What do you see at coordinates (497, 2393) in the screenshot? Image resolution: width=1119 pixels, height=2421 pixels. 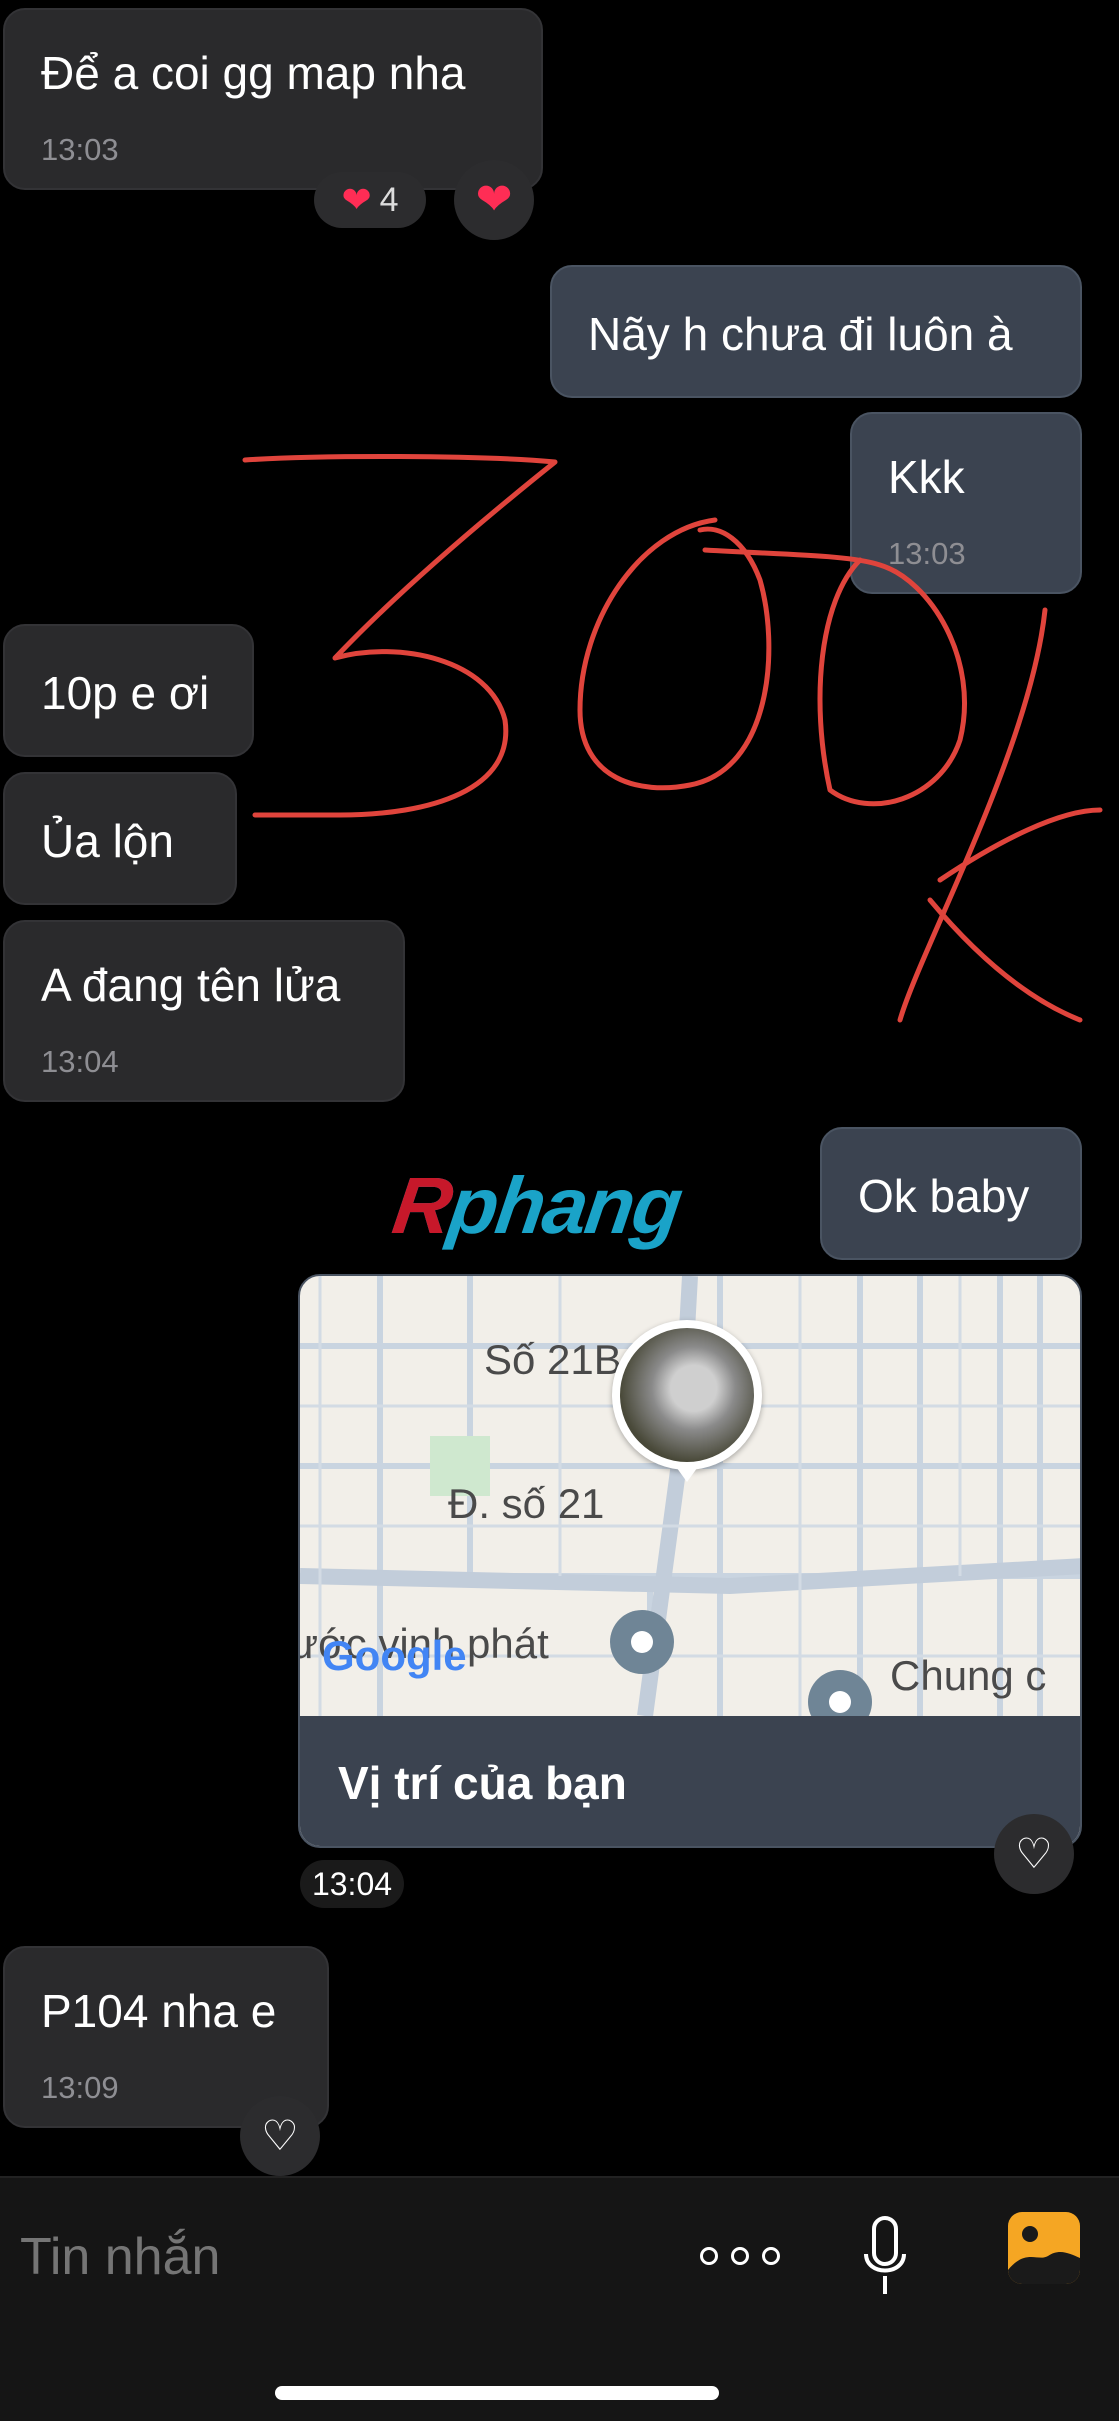 I see `home-indicator` at bounding box center [497, 2393].